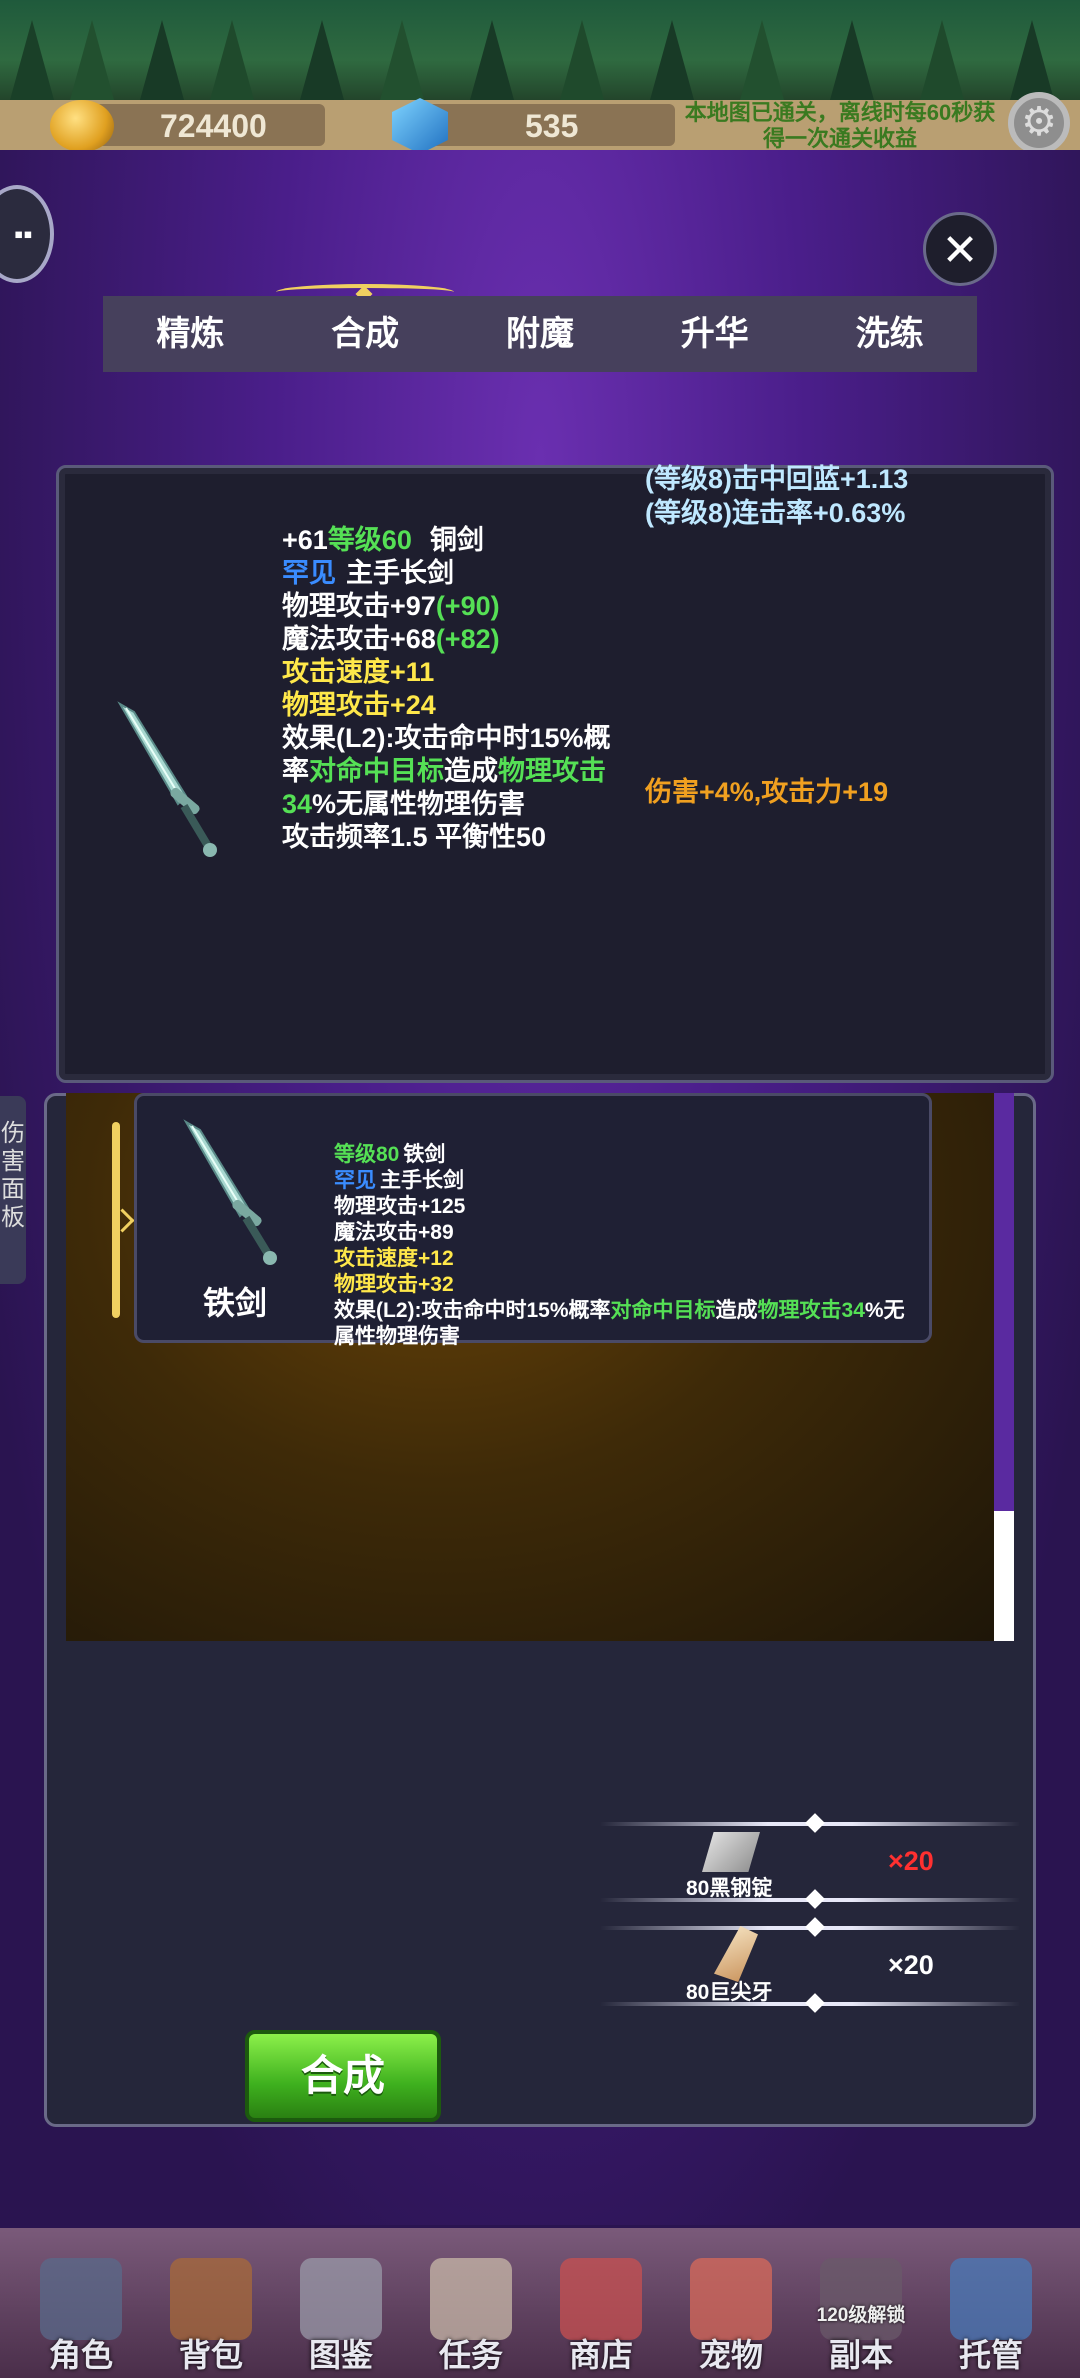 This screenshot has height=2378, width=1080. Describe the element at coordinates (422, 1180) in the screenshot. I see `target-type: 主手长剑` at that location.